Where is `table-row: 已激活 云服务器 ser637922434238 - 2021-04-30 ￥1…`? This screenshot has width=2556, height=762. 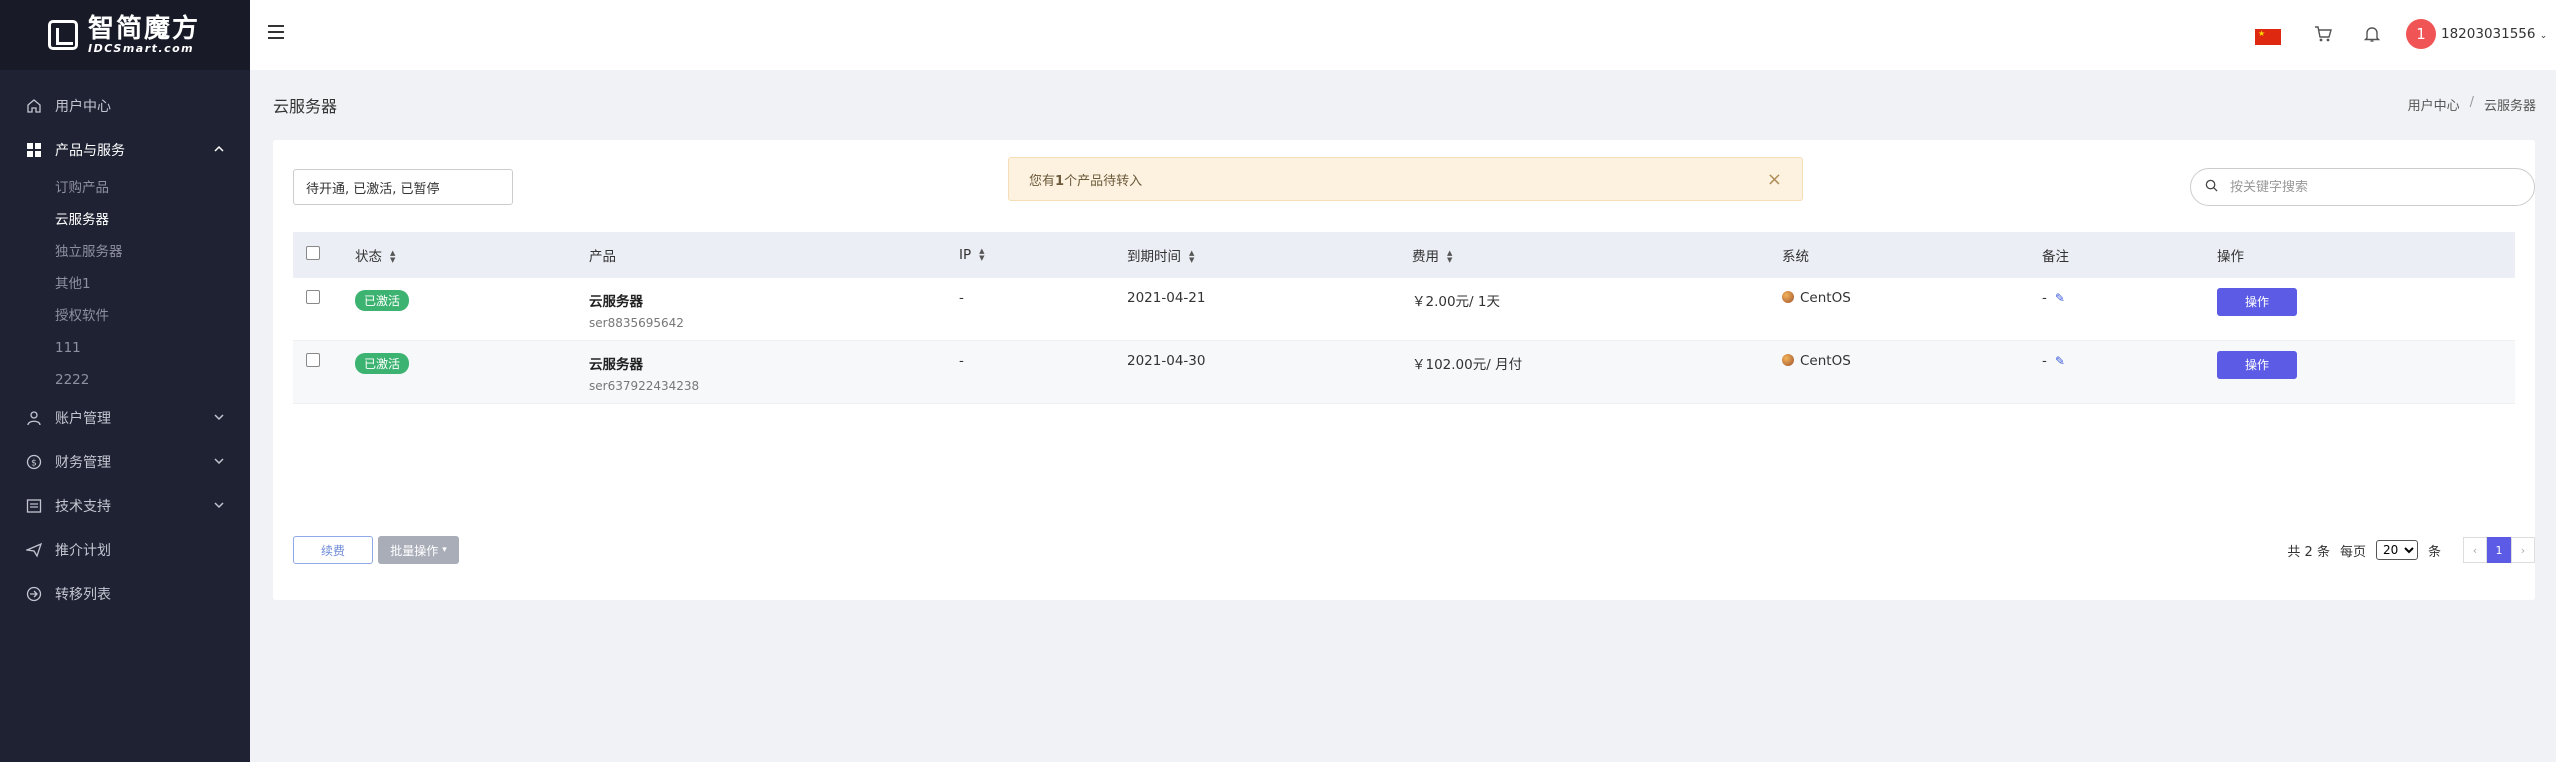 table-row: 已激活 云服务器 ser637922434238 - 2021-04-30 ￥1… is located at coordinates (1404, 372).